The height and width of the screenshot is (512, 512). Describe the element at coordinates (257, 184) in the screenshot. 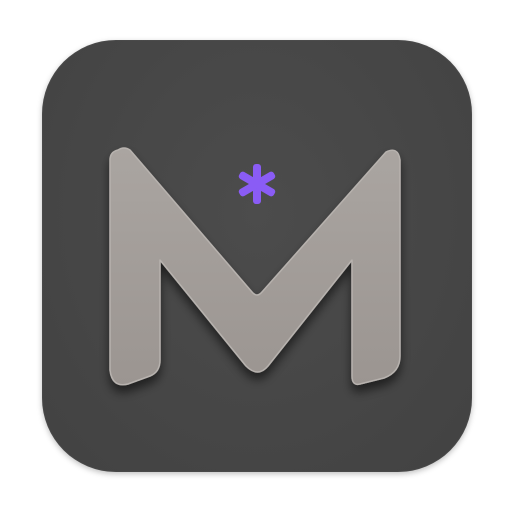

I see `asterisk-icon` at that location.